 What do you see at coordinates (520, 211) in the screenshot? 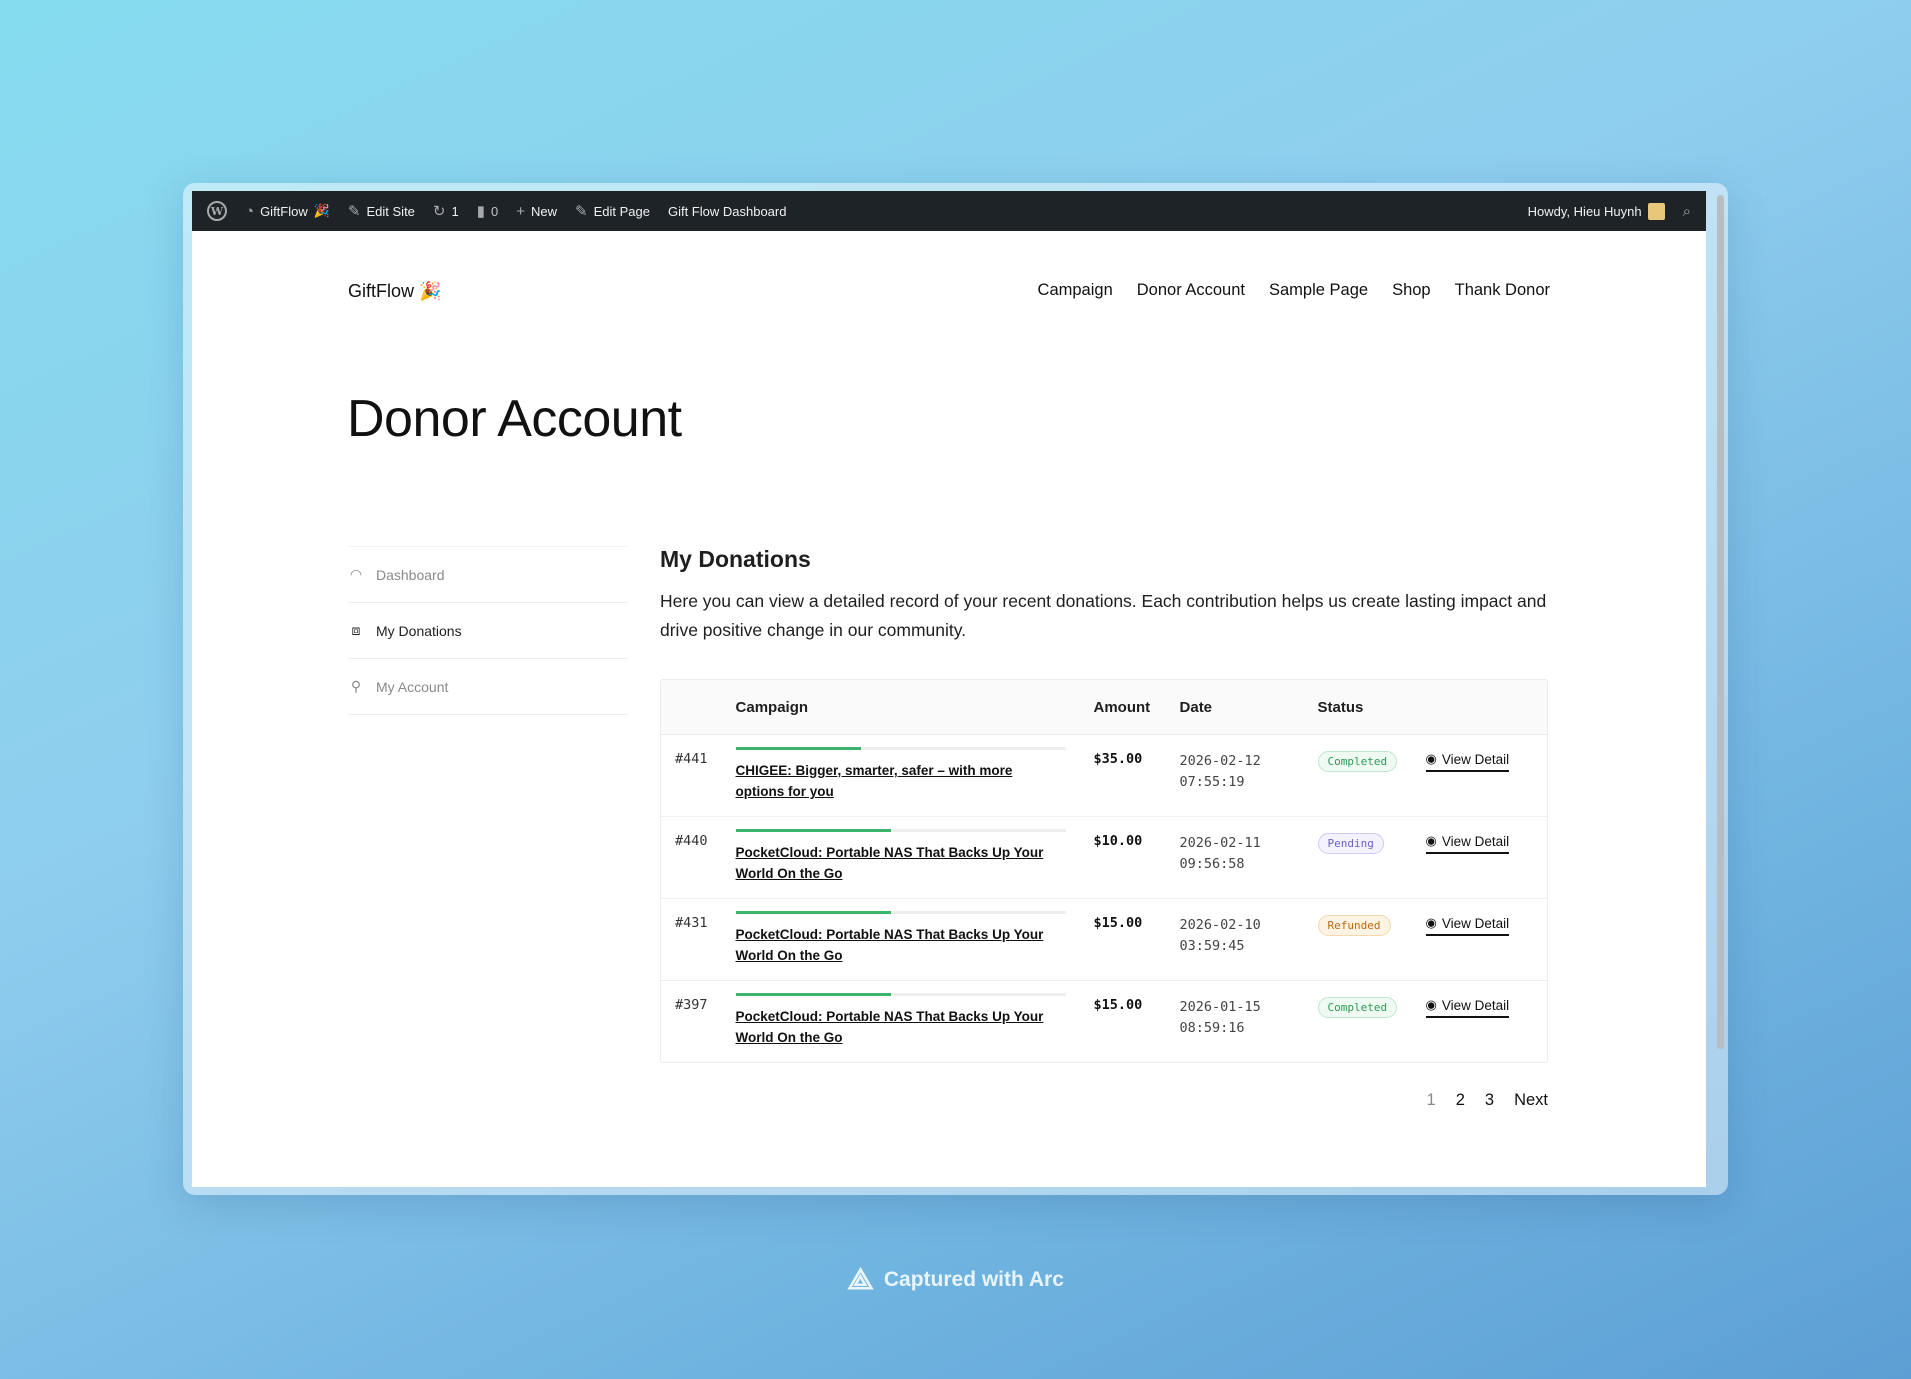
I see `plus-icon: +` at bounding box center [520, 211].